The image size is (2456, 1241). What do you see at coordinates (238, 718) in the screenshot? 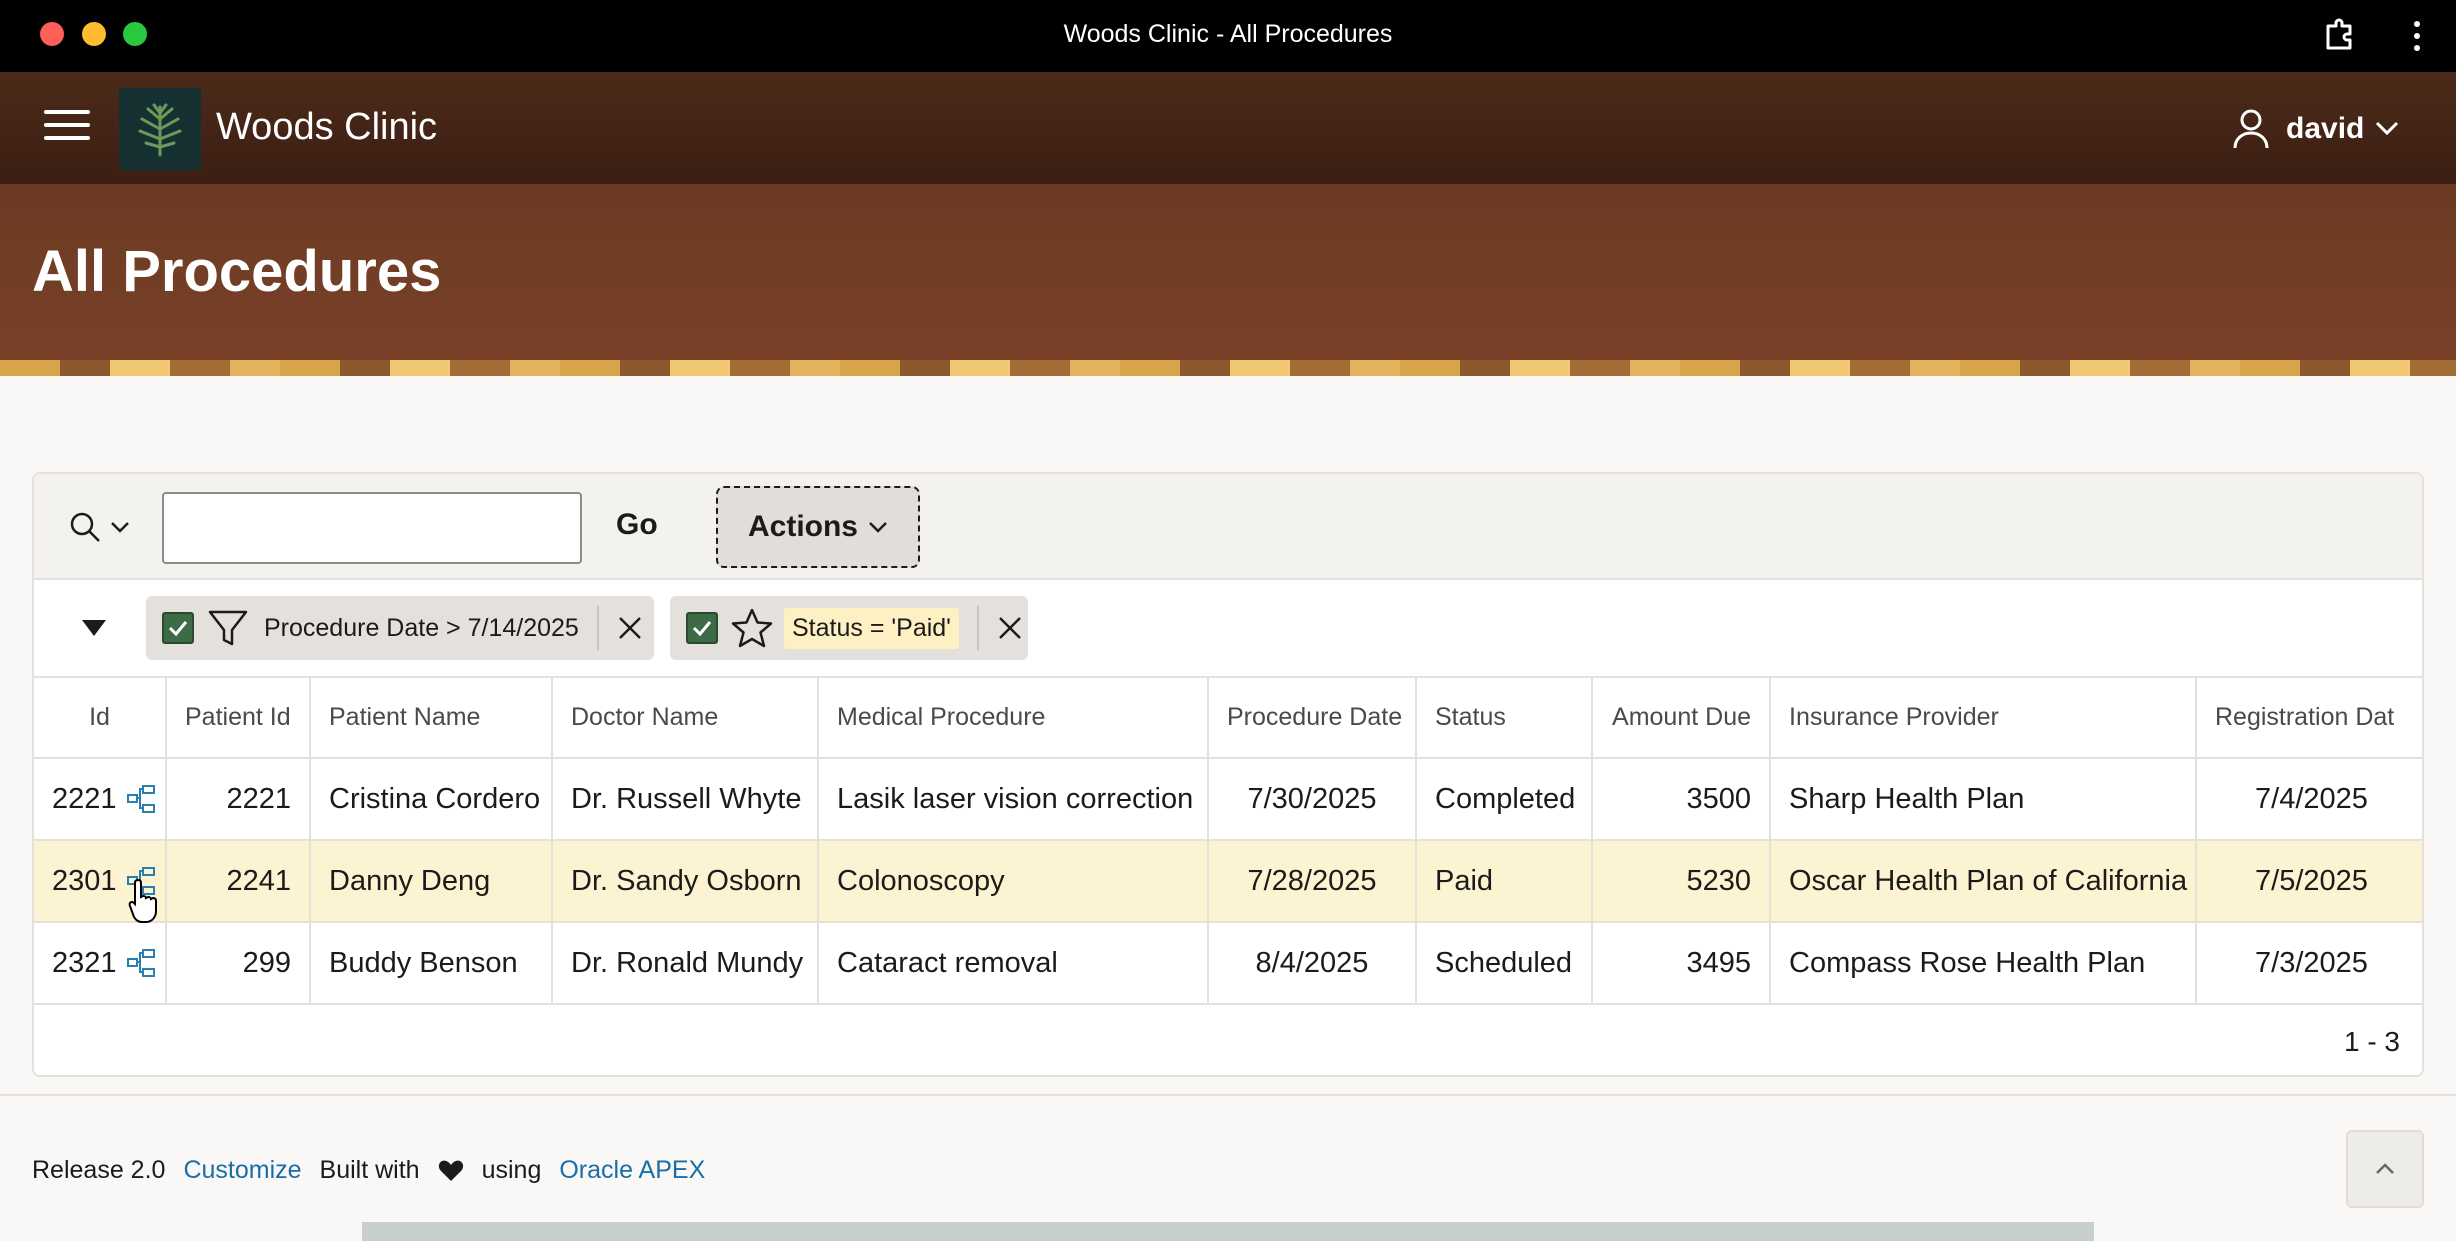
I see `column-header-patient-id: Patient Id` at bounding box center [238, 718].